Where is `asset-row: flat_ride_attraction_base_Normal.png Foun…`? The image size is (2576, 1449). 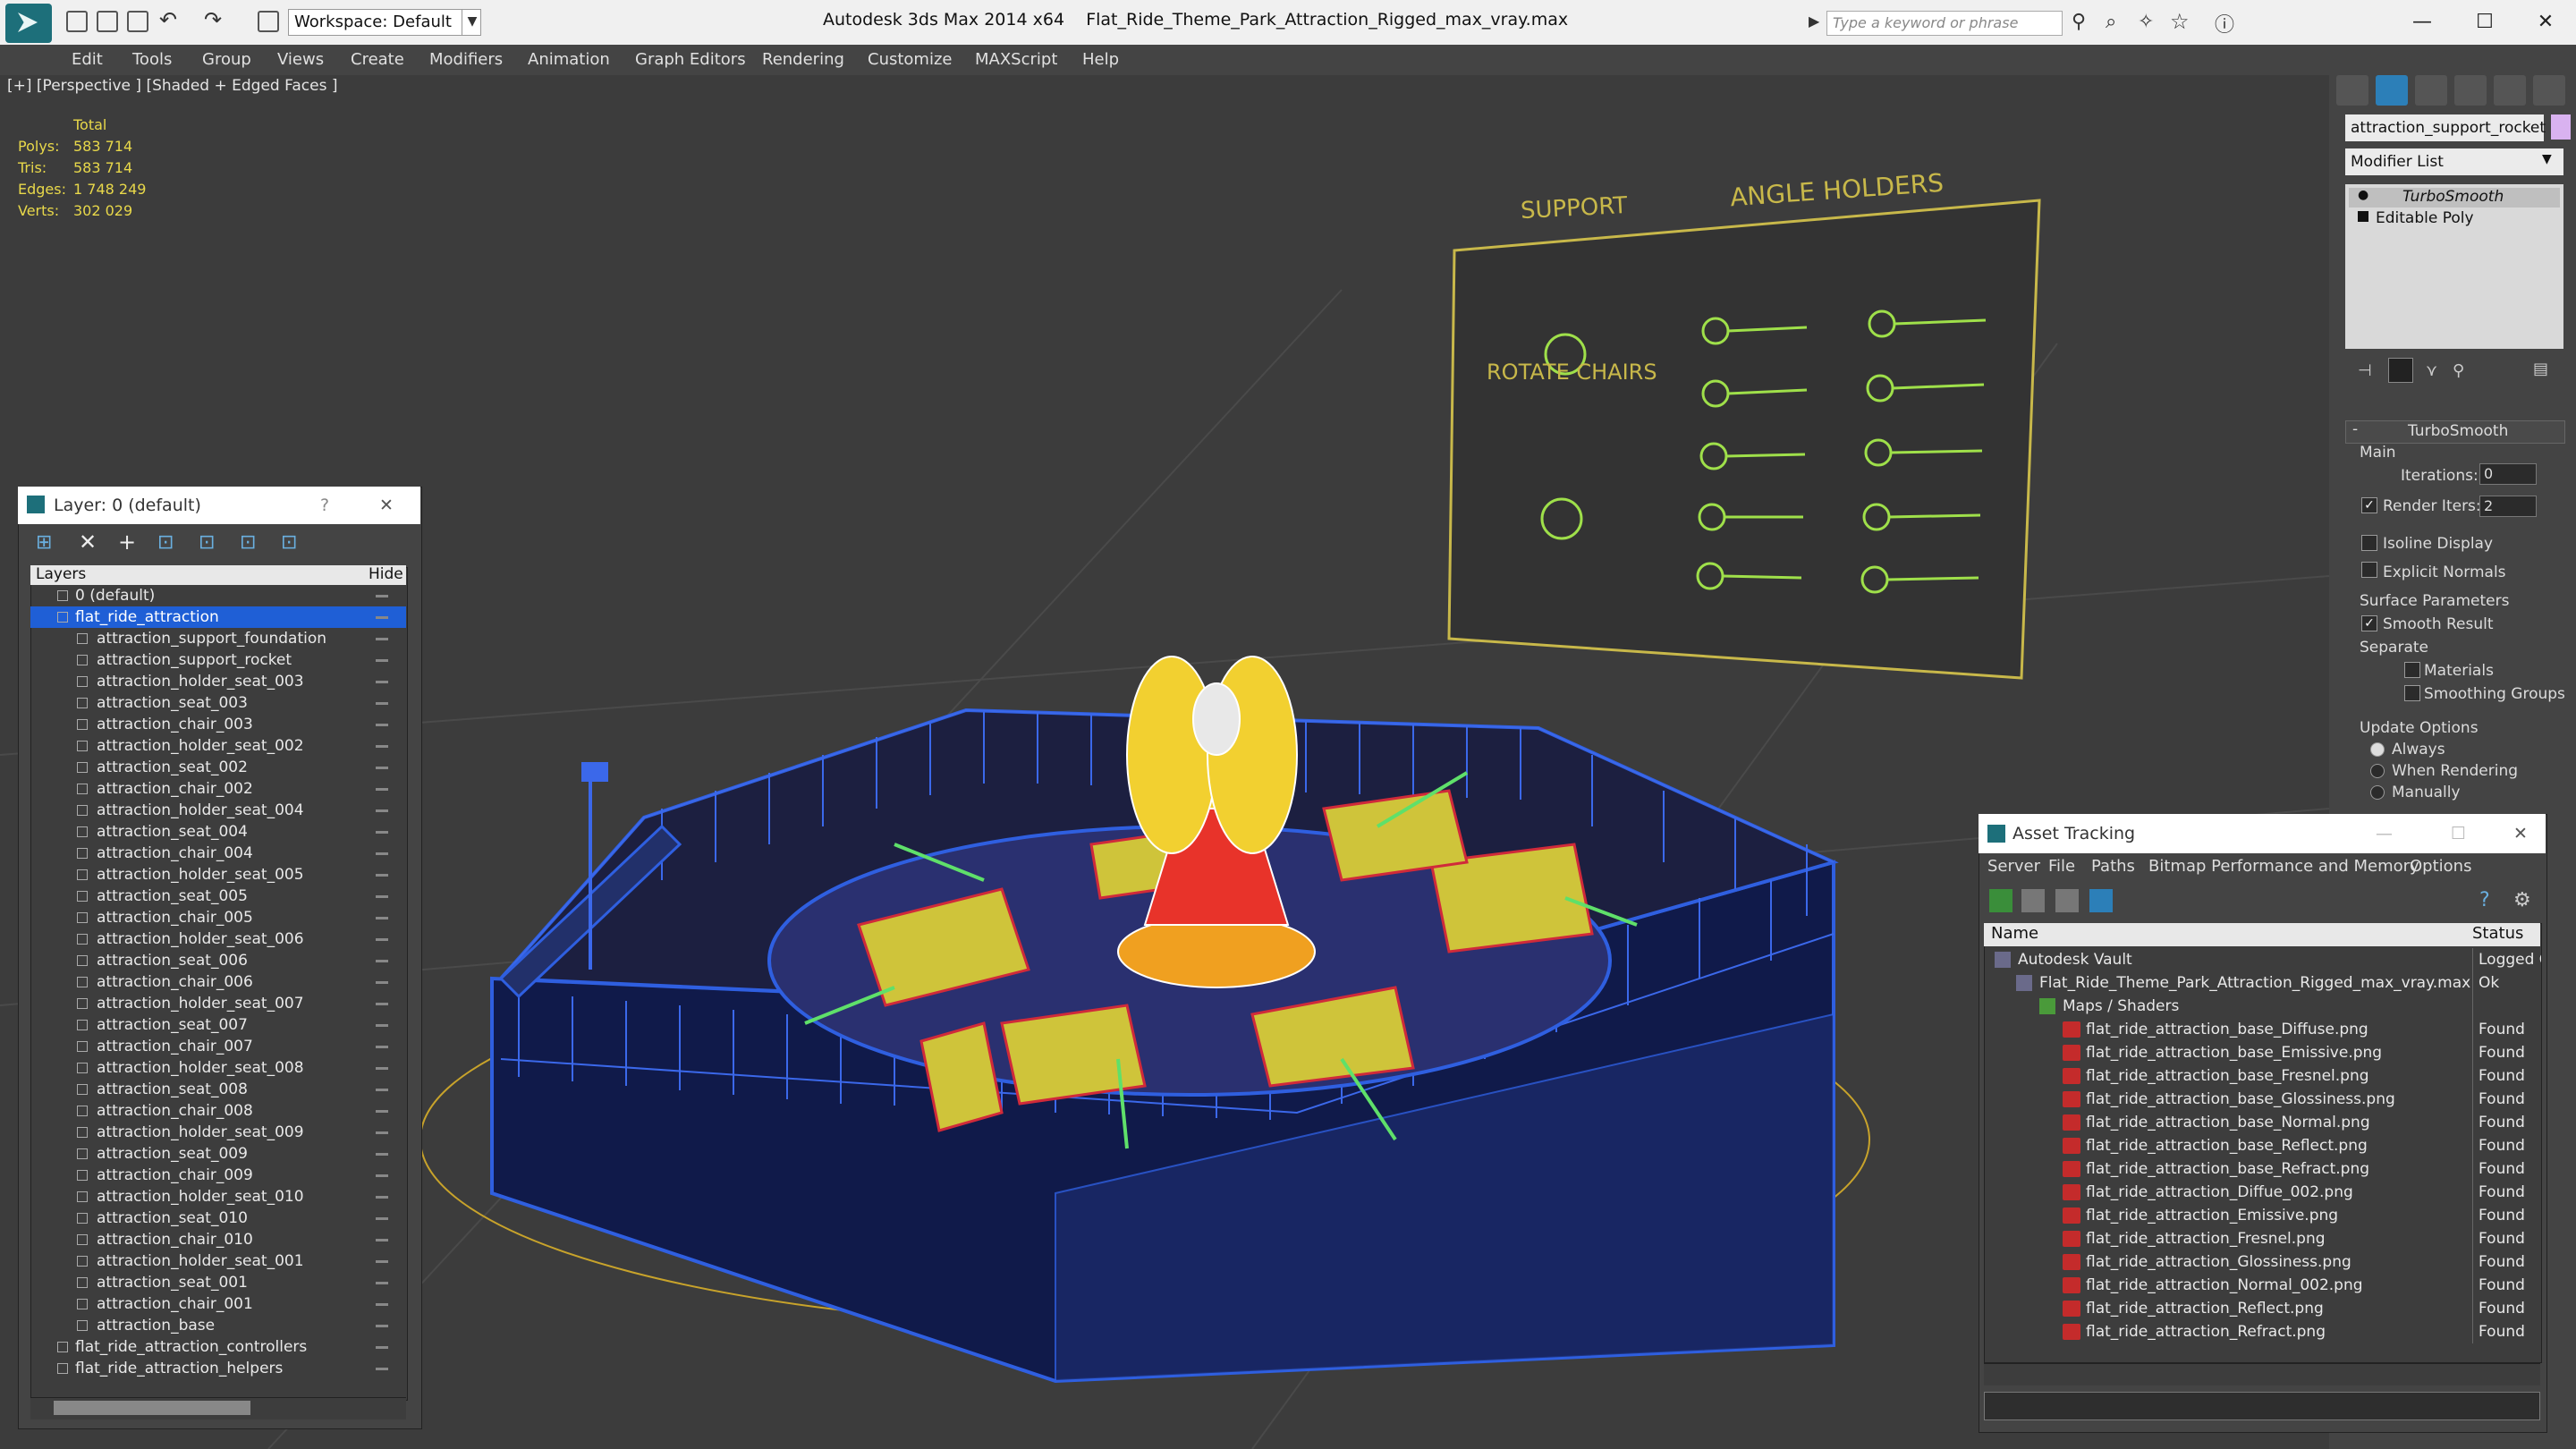
asset-row: flat_ride_attraction_base_Normal.png Foun… is located at coordinates (2262, 1122).